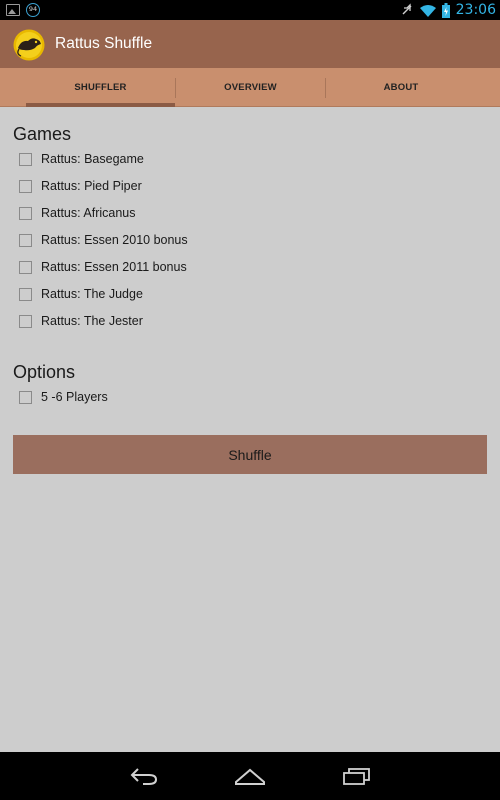  Describe the element at coordinates (44, 372) in the screenshot. I see `options-heading: Options` at that location.